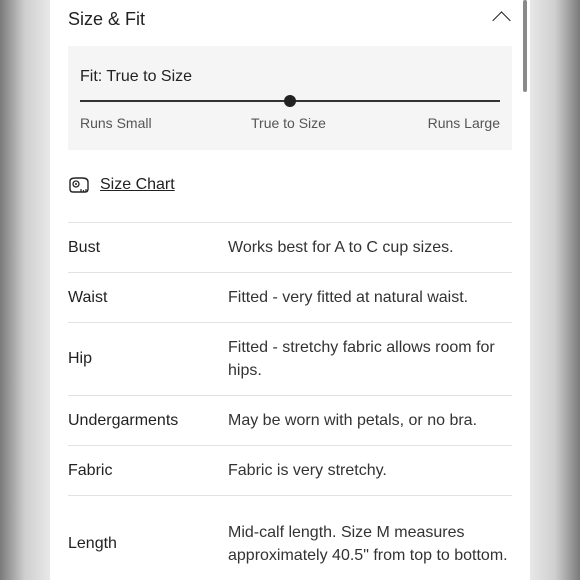 The width and height of the screenshot is (580, 580). What do you see at coordinates (92, 543) in the screenshot?
I see `row-label: Length` at bounding box center [92, 543].